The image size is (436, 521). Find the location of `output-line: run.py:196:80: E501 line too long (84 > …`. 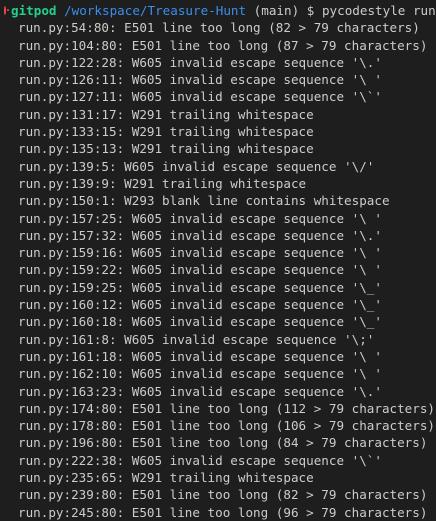

output-line: run.py:196:80: E501 line too long (84 > … is located at coordinates (223, 443).